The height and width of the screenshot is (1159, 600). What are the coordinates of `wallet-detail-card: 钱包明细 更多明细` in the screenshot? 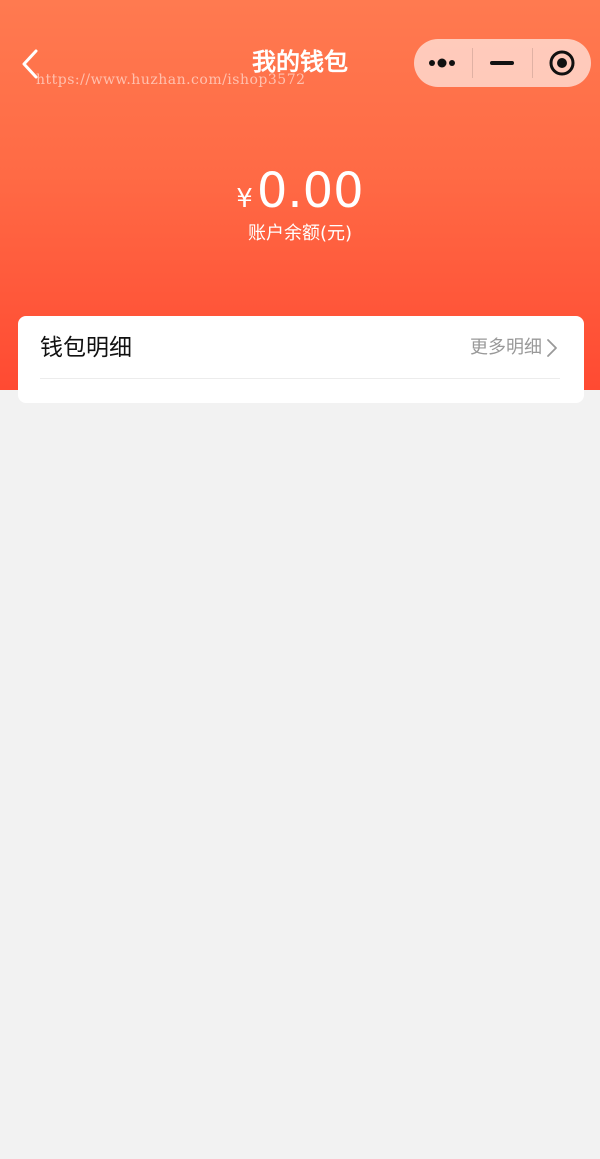 It's located at (301, 359).